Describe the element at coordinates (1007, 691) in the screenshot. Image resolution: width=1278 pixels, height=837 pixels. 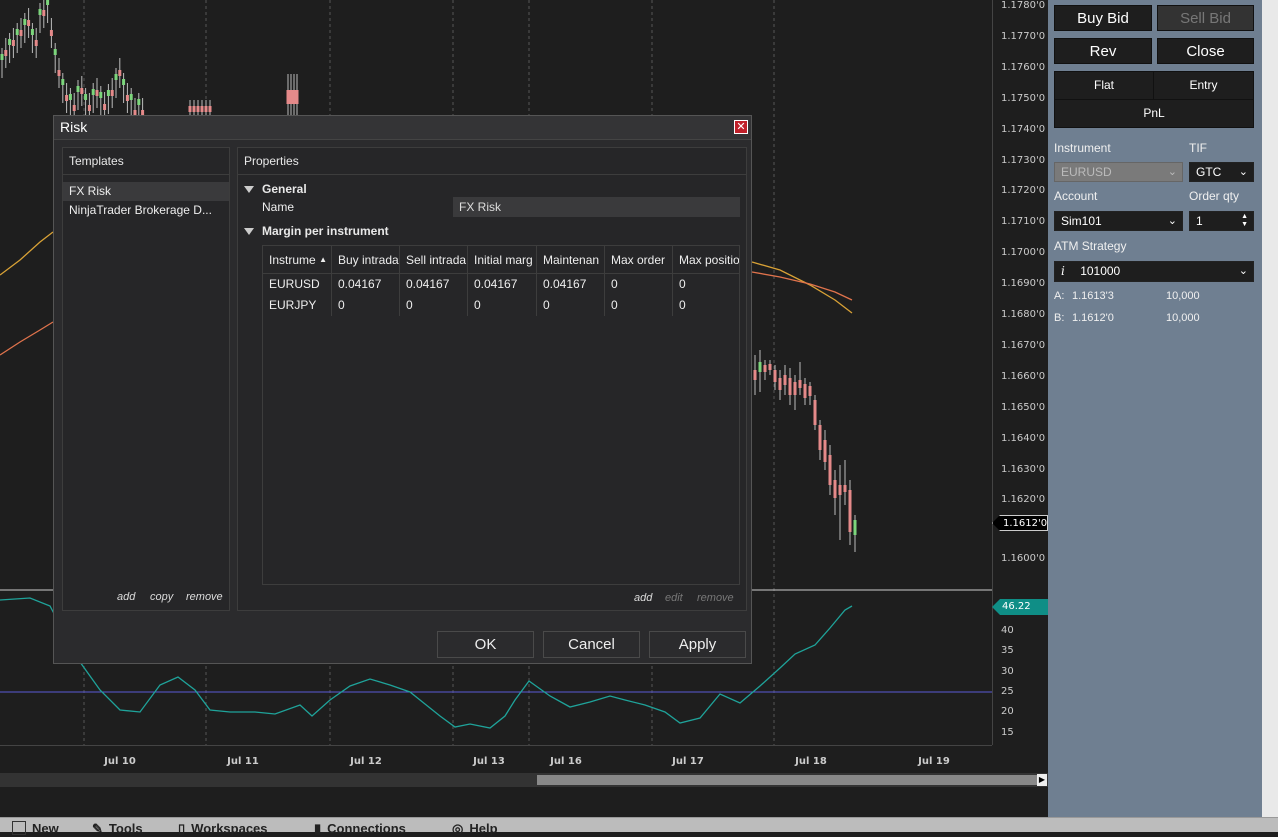
I see `indicator-axis-label: 25` at that location.